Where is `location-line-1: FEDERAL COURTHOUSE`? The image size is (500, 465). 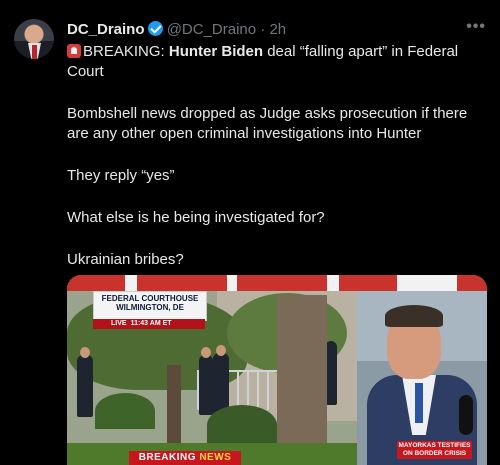 location-line-1: FEDERAL COURTHOUSE is located at coordinates (150, 298).